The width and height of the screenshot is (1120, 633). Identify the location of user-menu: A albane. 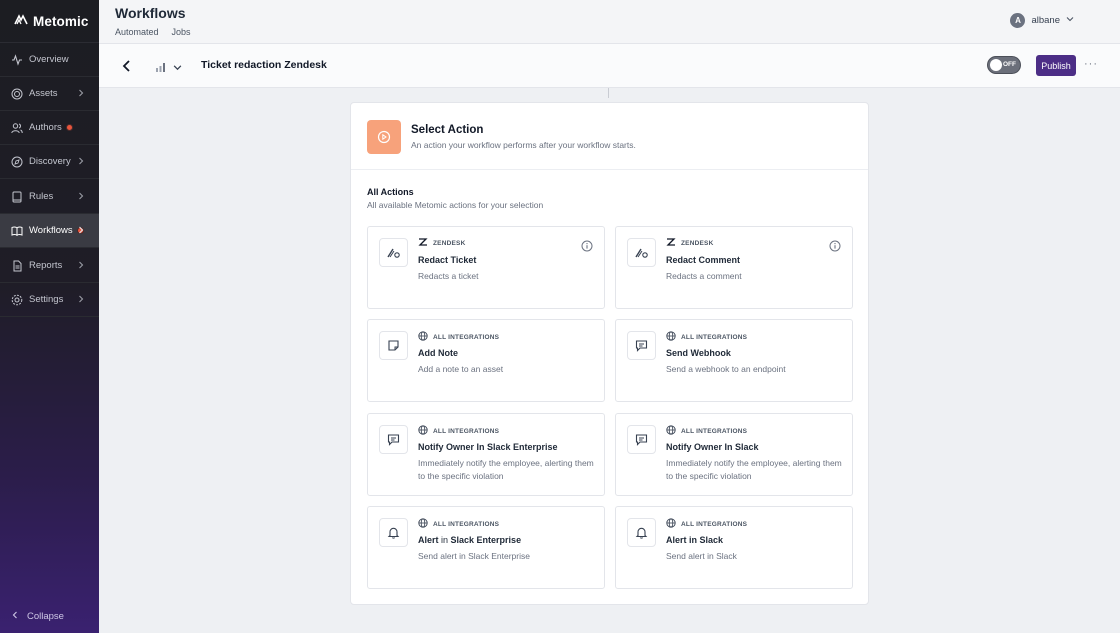
(1042, 20).